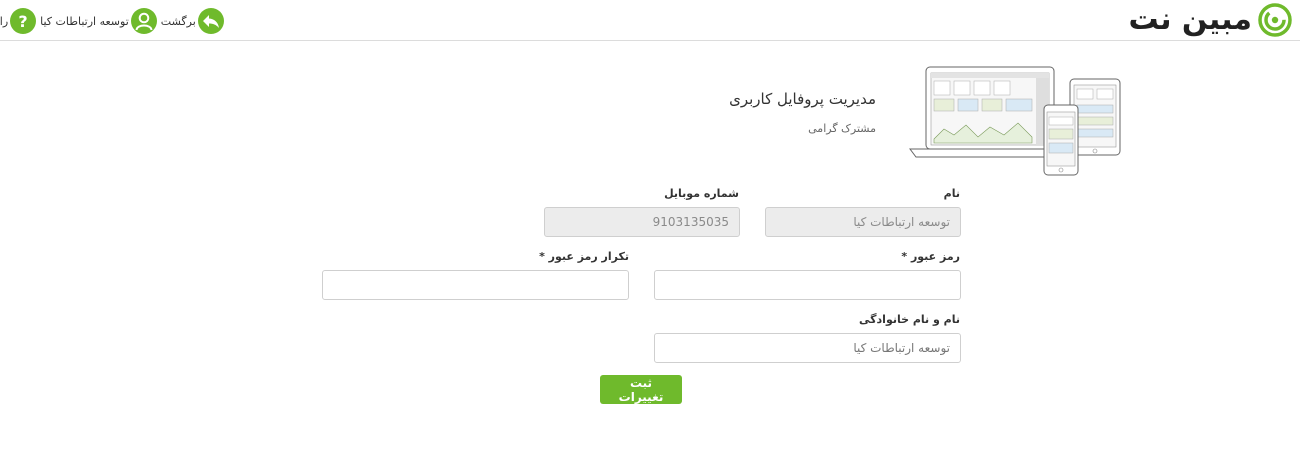 This screenshot has height=464, width=1300. What do you see at coordinates (84, 21) in the screenshot?
I see `user-name: توسعه ارتباطات کیا` at bounding box center [84, 21].